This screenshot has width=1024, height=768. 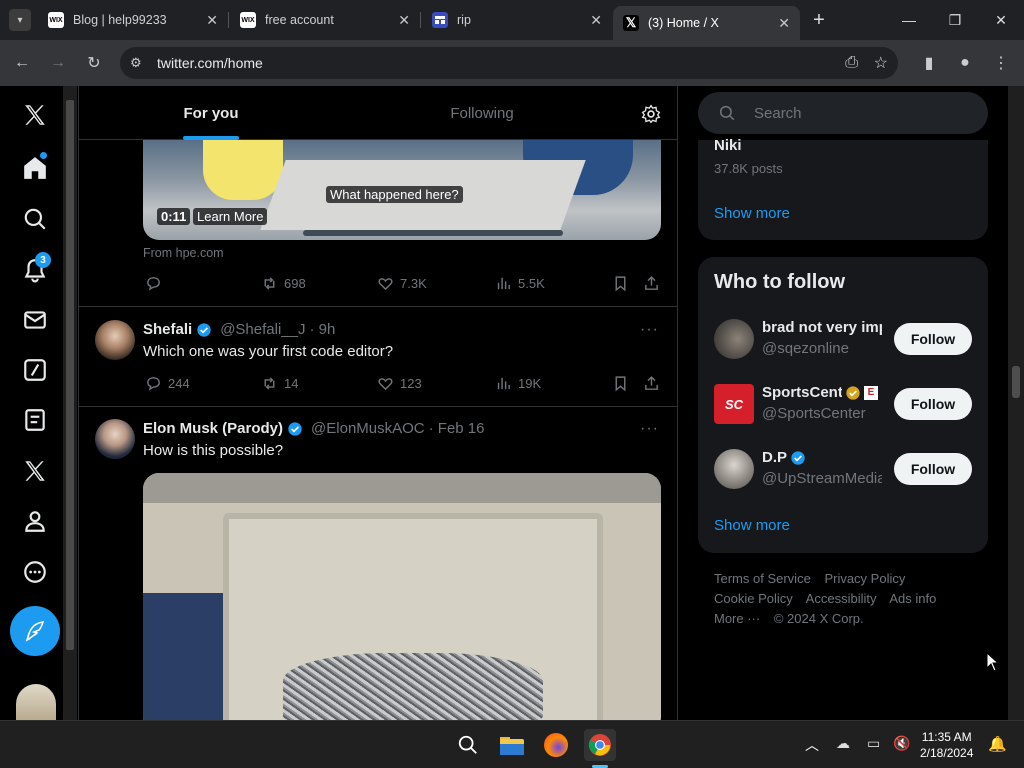 What do you see at coordinates (482, 113) in the screenshot?
I see `tab-following: Following` at bounding box center [482, 113].